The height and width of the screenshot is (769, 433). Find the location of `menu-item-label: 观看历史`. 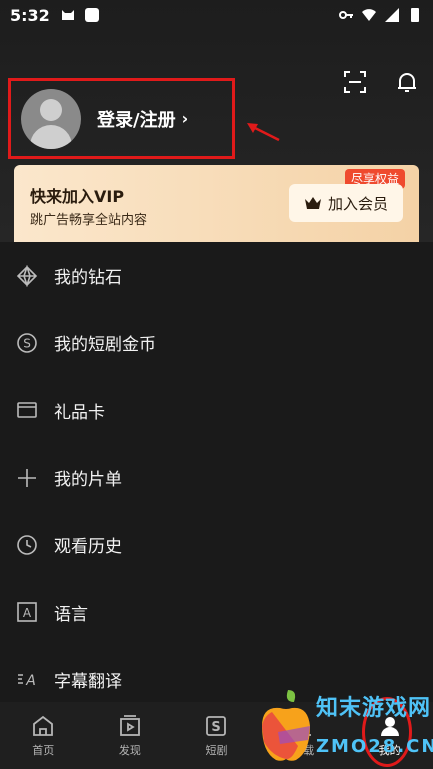

menu-item-label: 观看历史 is located at coordinates (88, 547).